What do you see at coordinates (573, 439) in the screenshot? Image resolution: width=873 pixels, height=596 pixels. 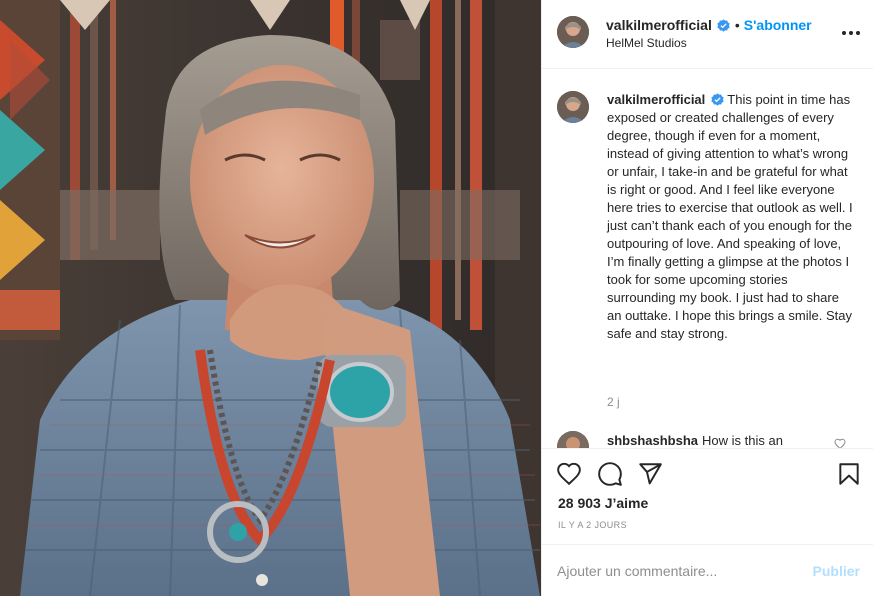 I see `commenter-avatar` at bounding box center [573, 439].